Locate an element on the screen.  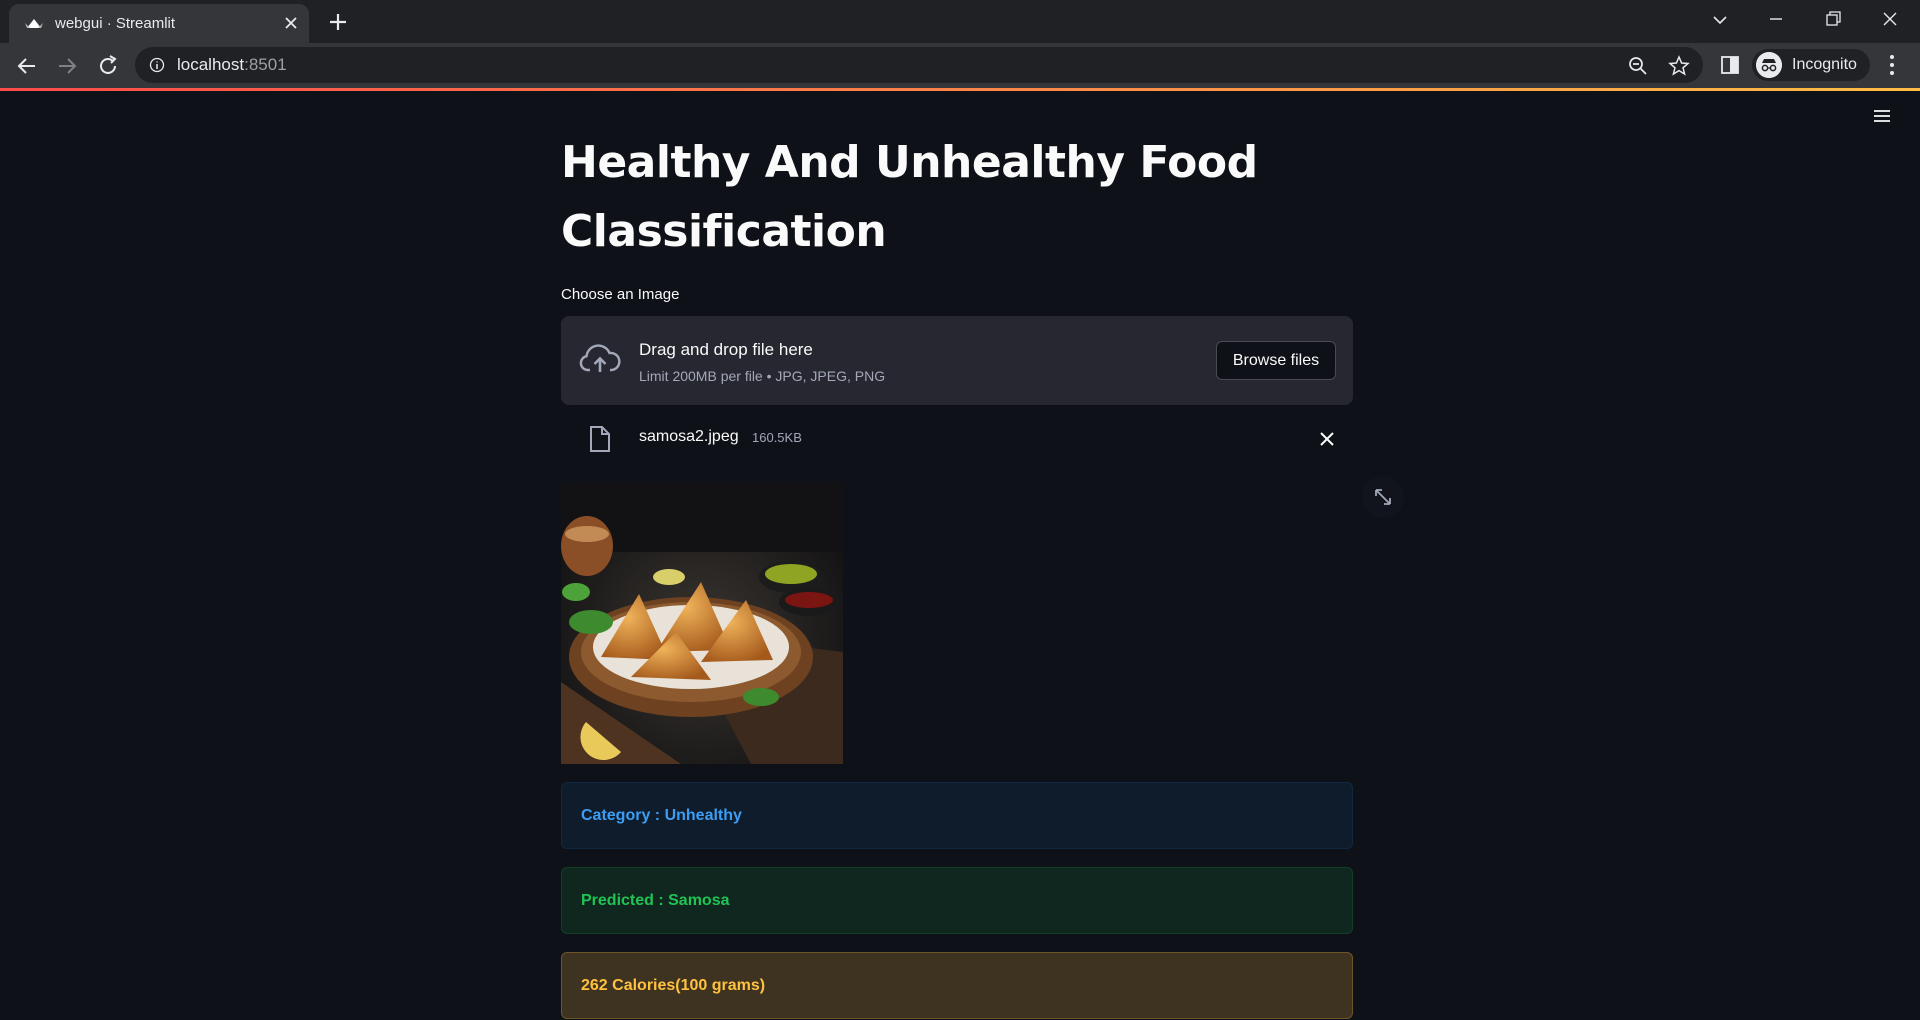
browser-menu-icon is located at coordinates (1892, 65).